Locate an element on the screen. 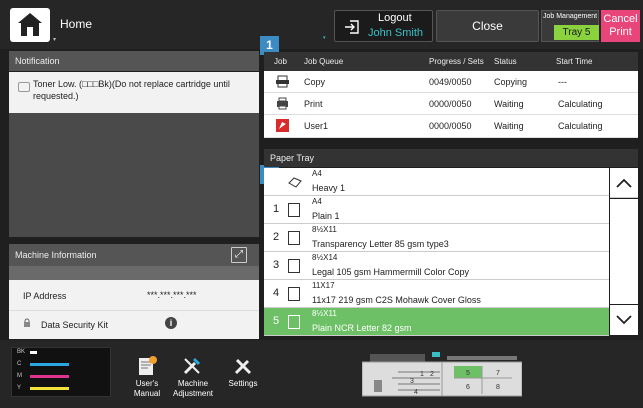 Image resolution: width=643 pixels, height=408 pixels. chevron-up-icon is located at coordinates (624, 183).